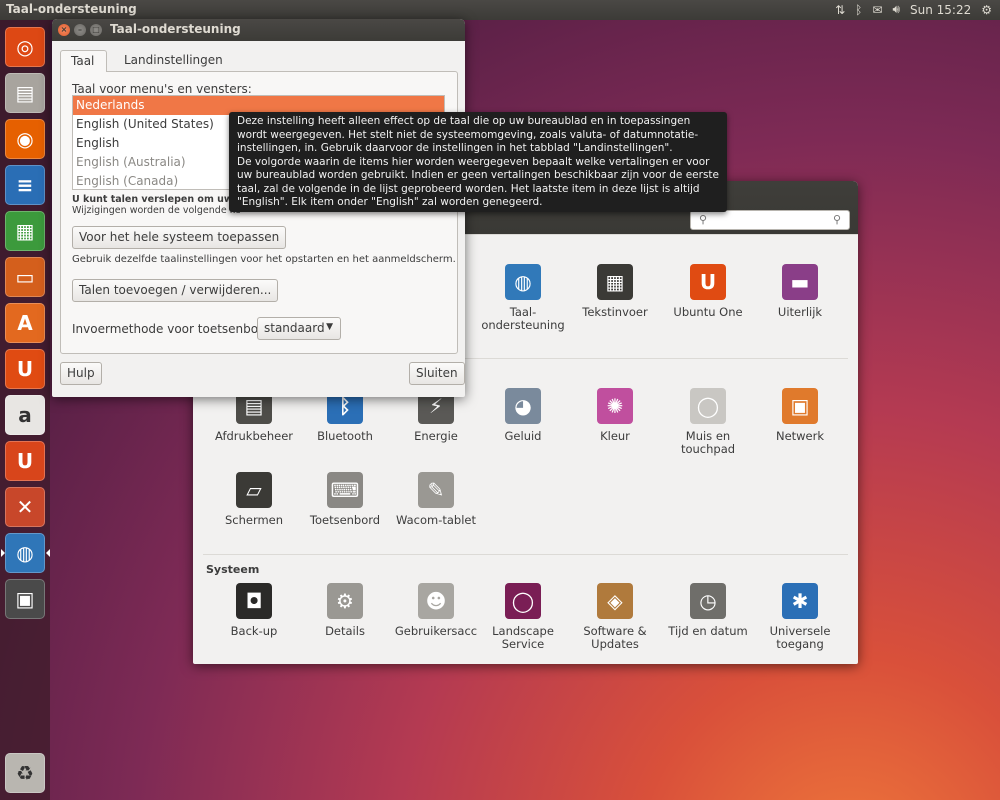 This screenshot has height=800, width=1000. I want to click on window-maximize-button: □, so click(96, 30).